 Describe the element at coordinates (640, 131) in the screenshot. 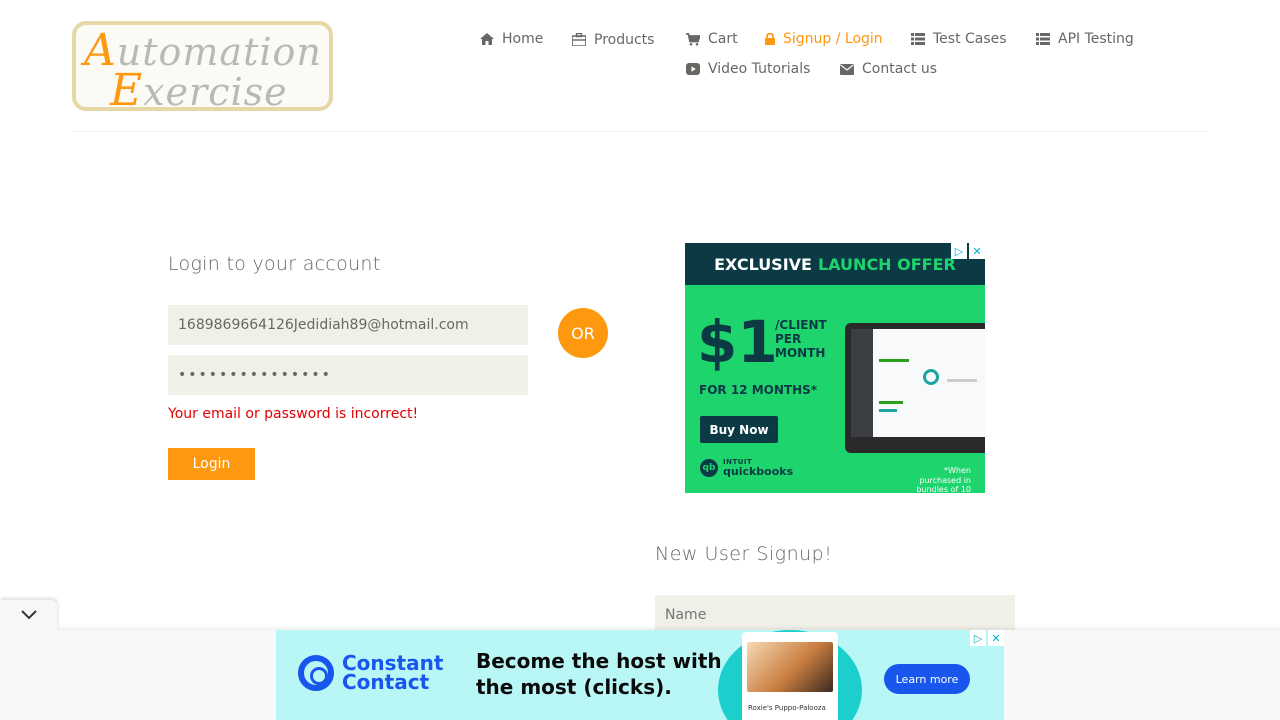

I see `header-divider` at that location.